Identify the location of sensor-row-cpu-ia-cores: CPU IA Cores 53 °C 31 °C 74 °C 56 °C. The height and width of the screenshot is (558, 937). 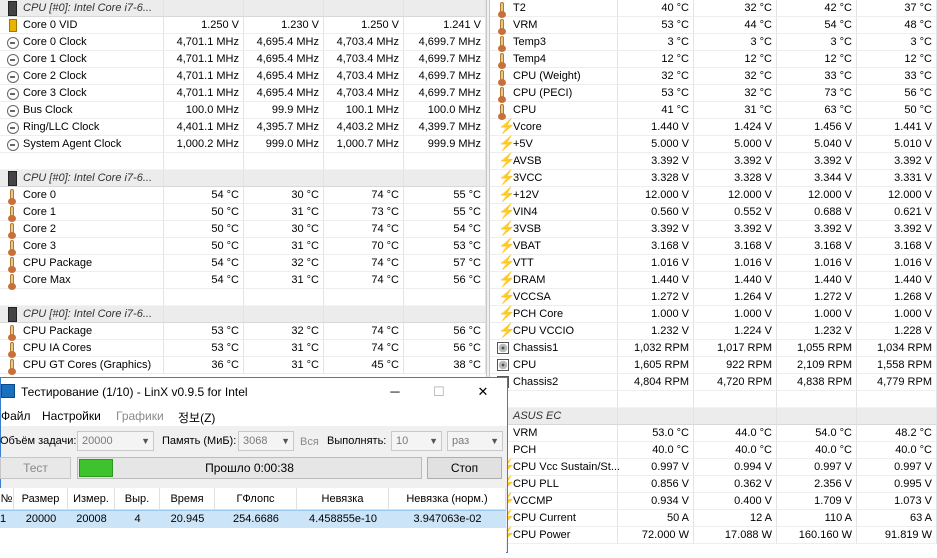
(243, 349).